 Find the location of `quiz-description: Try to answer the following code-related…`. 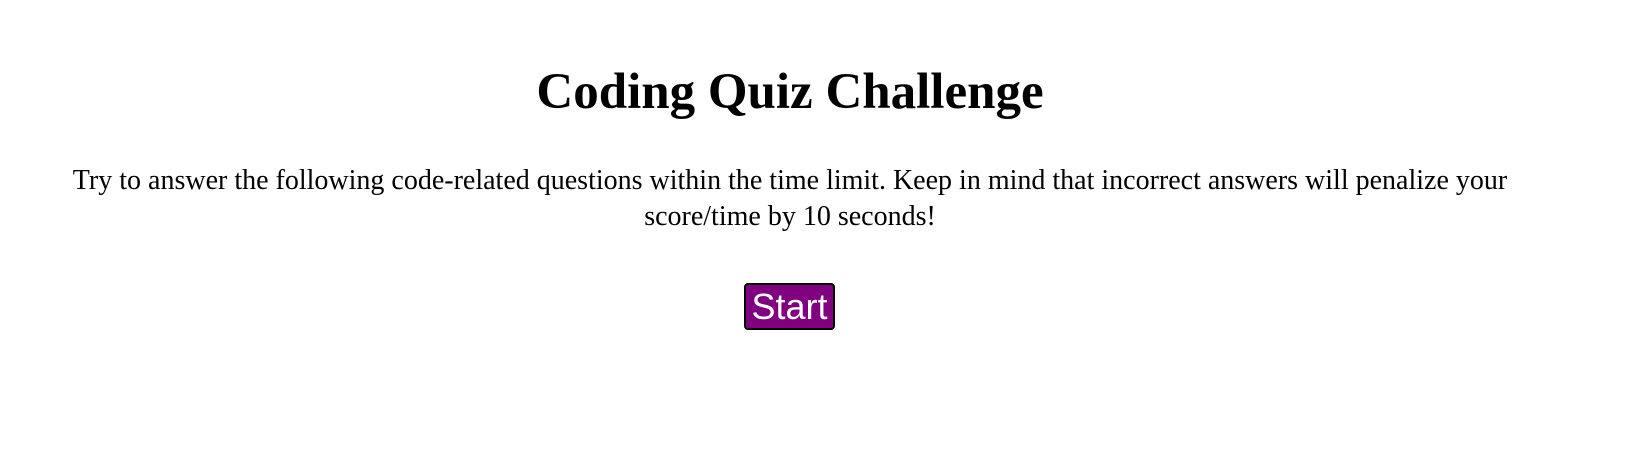

quiz-description: Try to answer the following code-related… is located at coordinates (790, 198).